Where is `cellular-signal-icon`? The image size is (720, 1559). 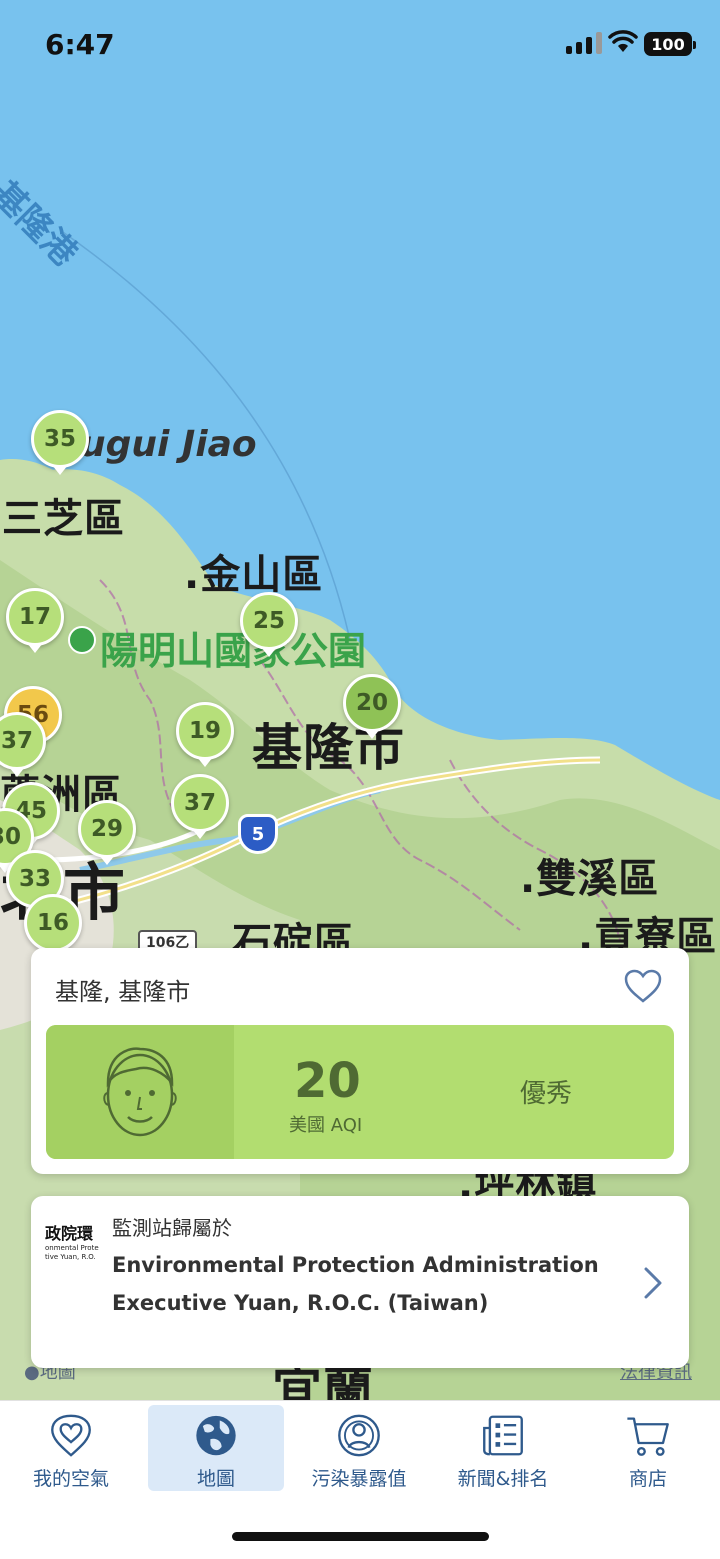 cellular-signal-icon is located at coordinates (584, 43).